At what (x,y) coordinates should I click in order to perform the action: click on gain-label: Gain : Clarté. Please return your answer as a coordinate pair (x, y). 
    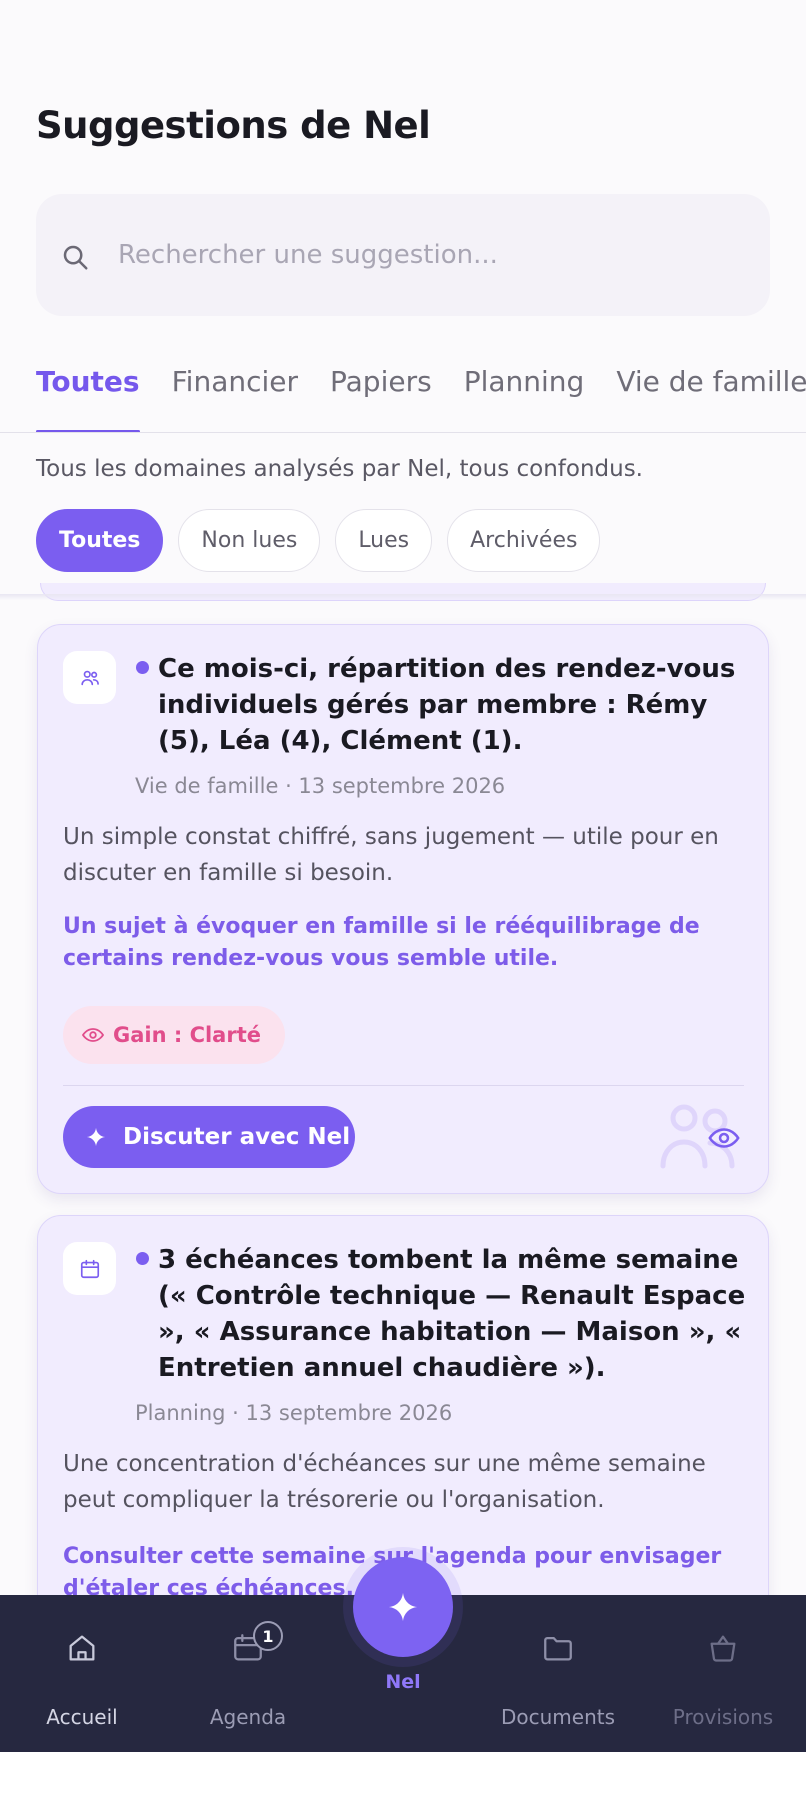
    Looking at the image, I should click on (187, 1035).